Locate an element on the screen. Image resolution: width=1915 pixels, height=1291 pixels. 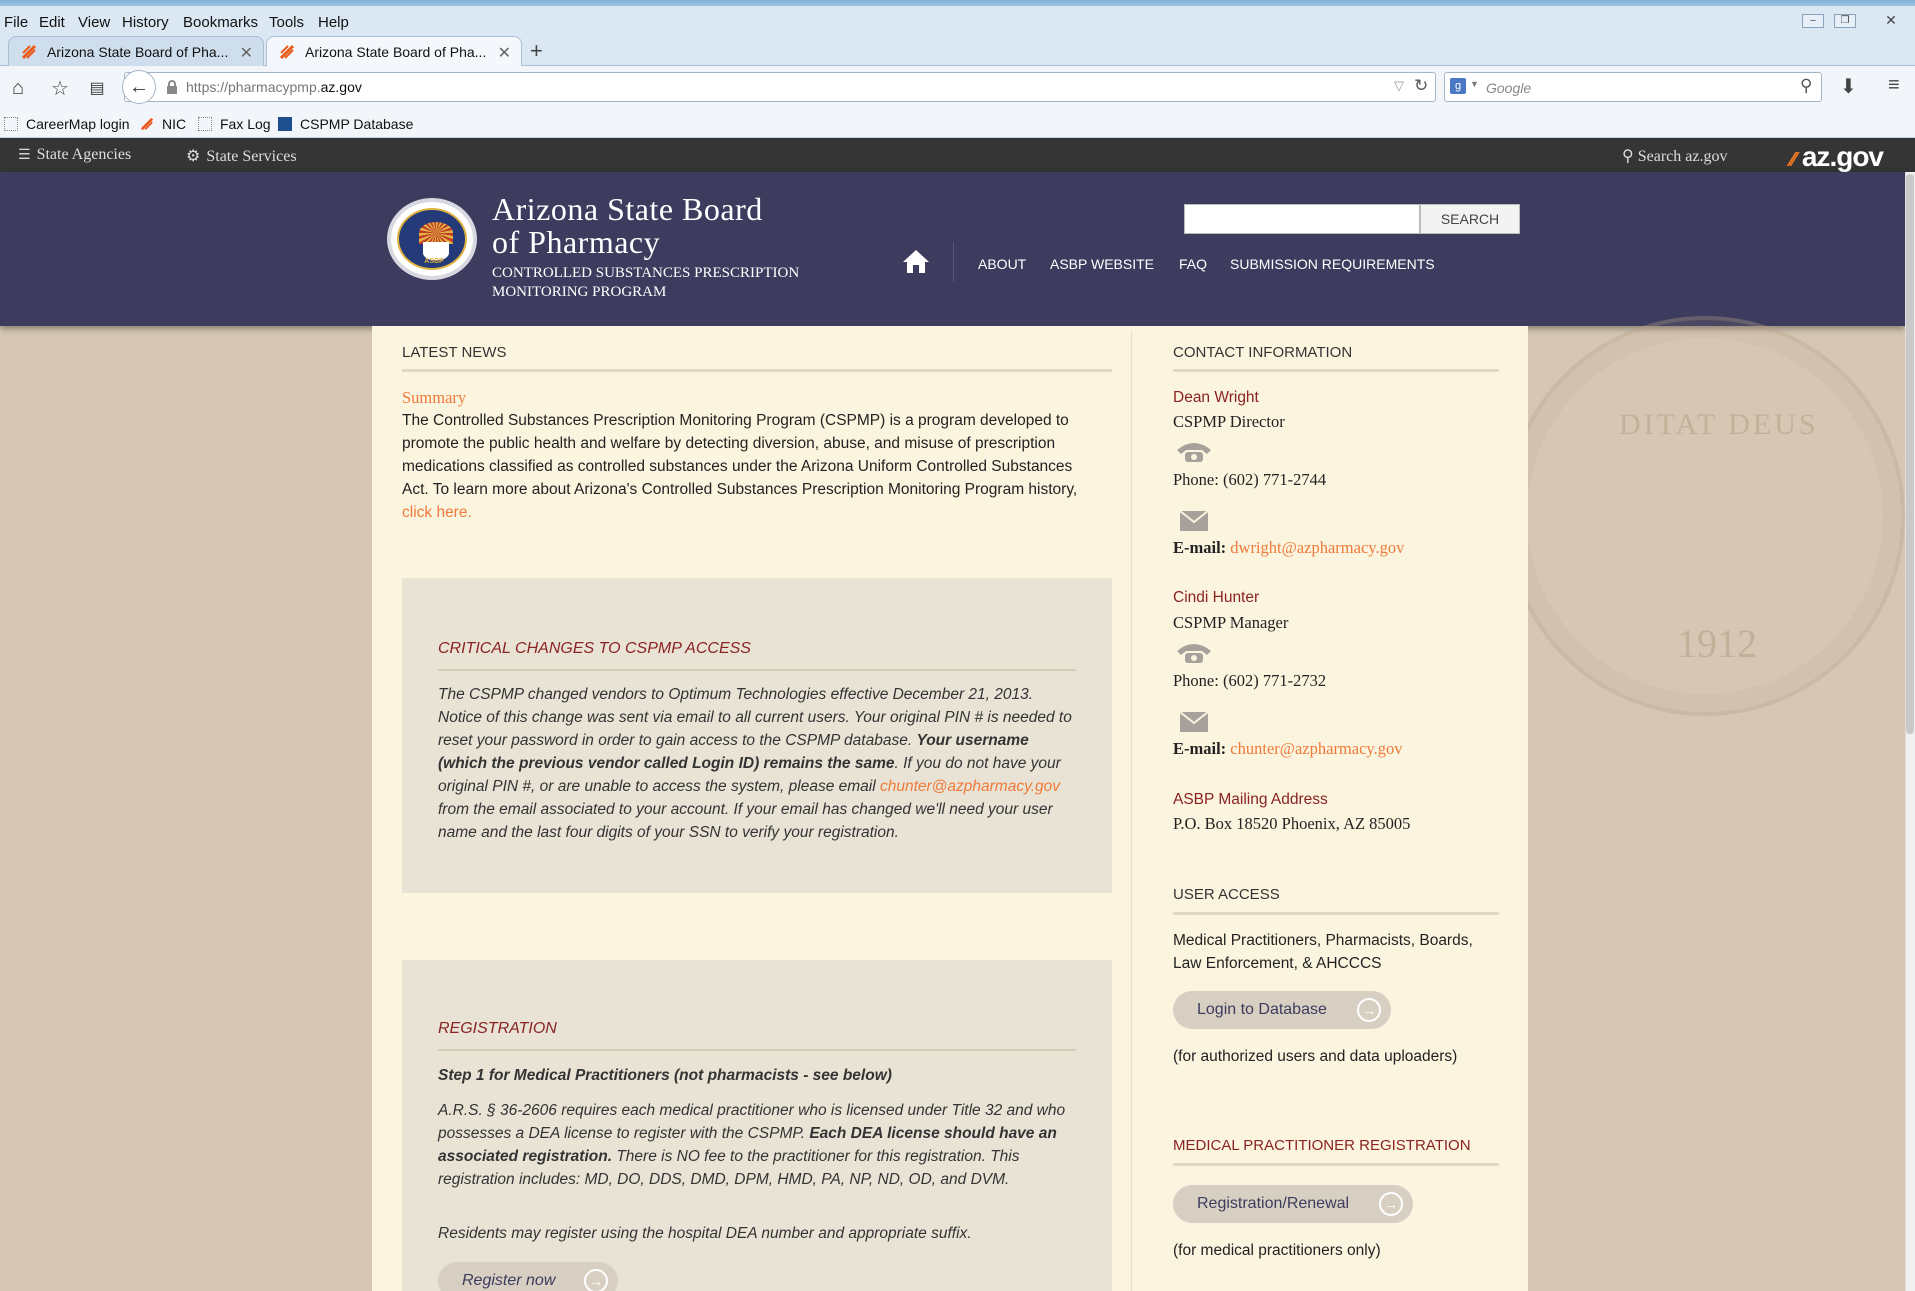
column-divider is located at coordinates (1131, 810).